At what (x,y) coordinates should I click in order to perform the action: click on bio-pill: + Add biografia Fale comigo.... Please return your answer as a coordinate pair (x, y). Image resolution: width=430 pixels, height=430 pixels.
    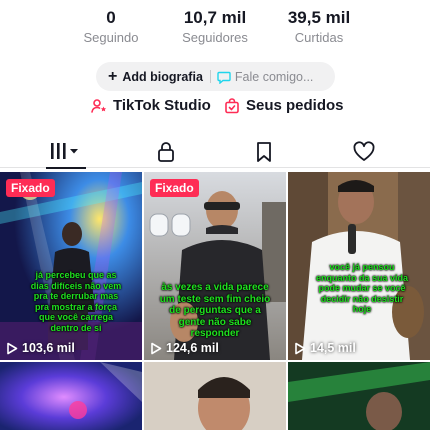
    Looking at the image, I should click on (215, 76).